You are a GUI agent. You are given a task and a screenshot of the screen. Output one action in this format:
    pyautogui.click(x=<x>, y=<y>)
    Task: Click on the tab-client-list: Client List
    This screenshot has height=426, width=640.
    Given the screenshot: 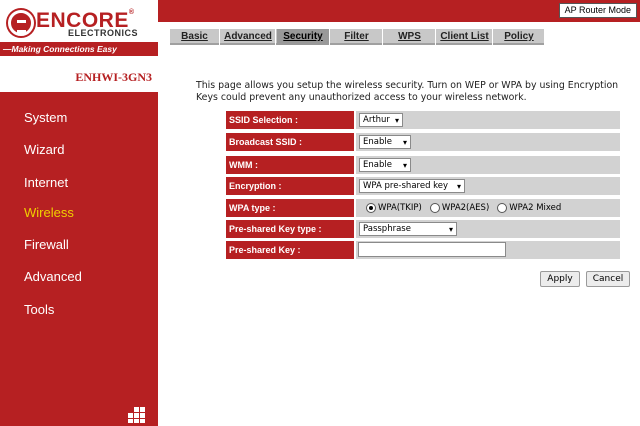 What is the action you would take?
    pyautogui.click(x=465, y=37)
    